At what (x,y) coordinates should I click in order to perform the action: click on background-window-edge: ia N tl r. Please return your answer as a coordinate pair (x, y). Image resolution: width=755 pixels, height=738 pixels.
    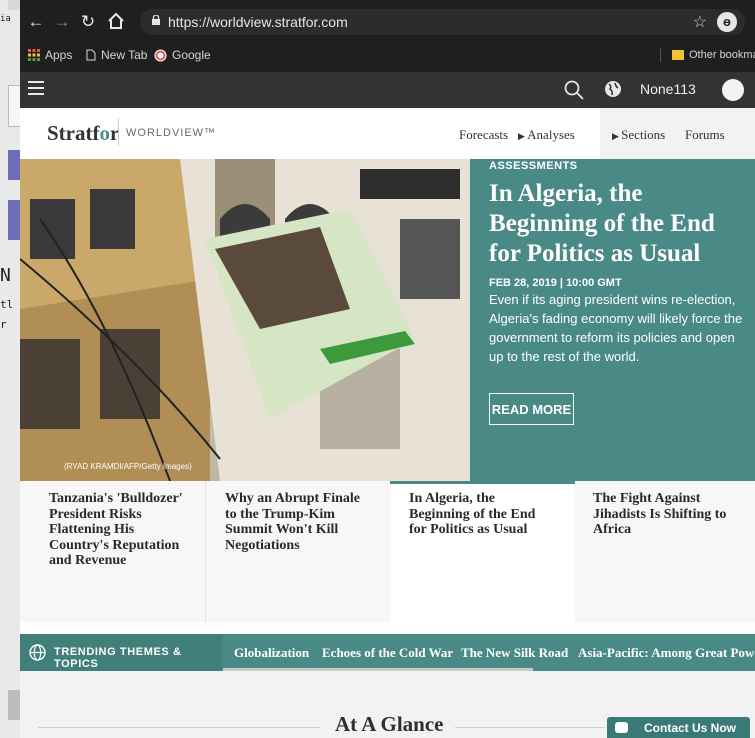
    Looking at the image, I should click on (10, 369).